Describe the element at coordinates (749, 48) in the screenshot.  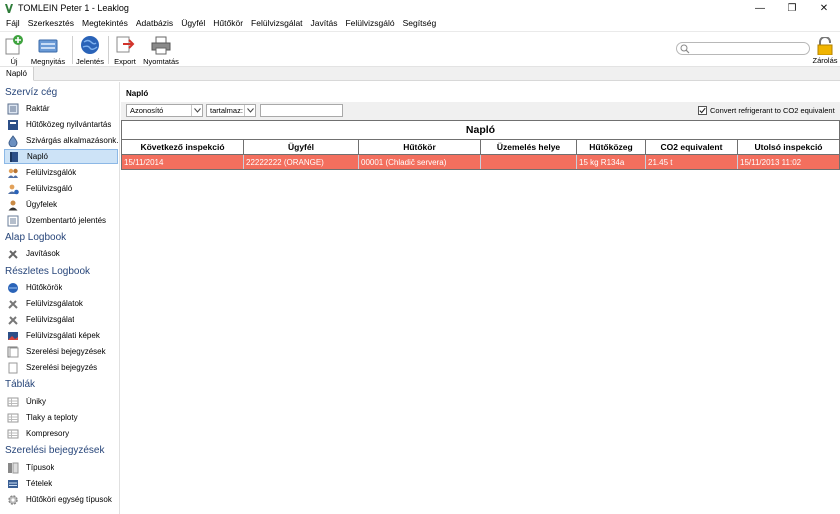
I see `search-input` at that location.